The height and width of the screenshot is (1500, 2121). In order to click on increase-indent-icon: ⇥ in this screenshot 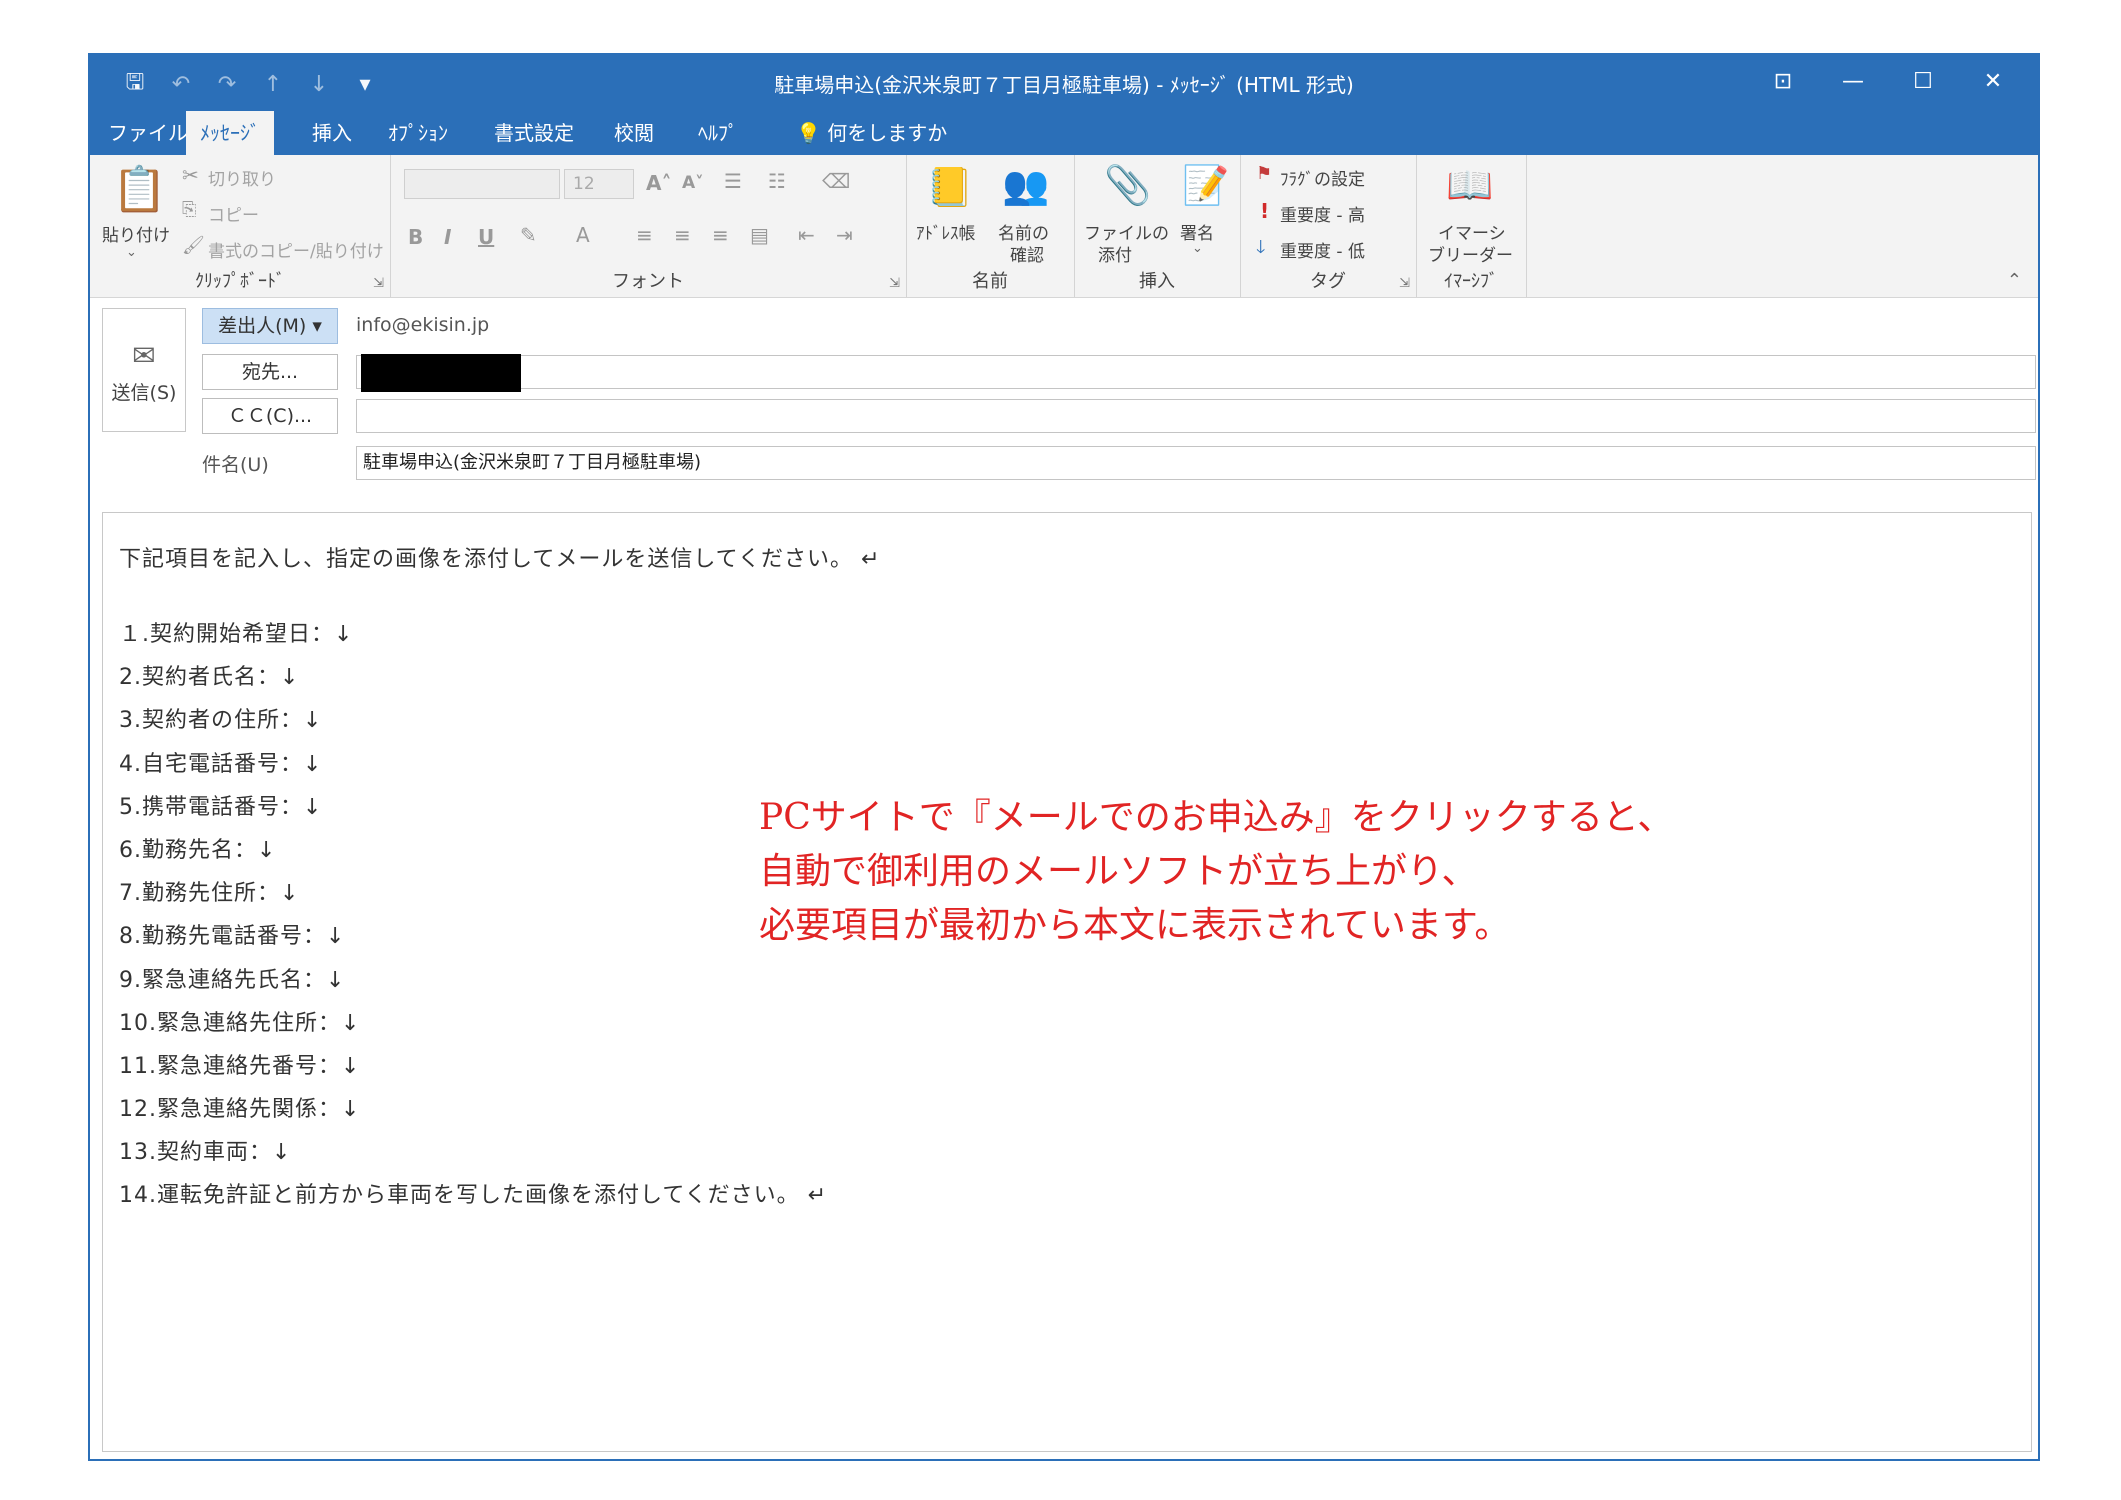, I will do `click(844, 235)`.